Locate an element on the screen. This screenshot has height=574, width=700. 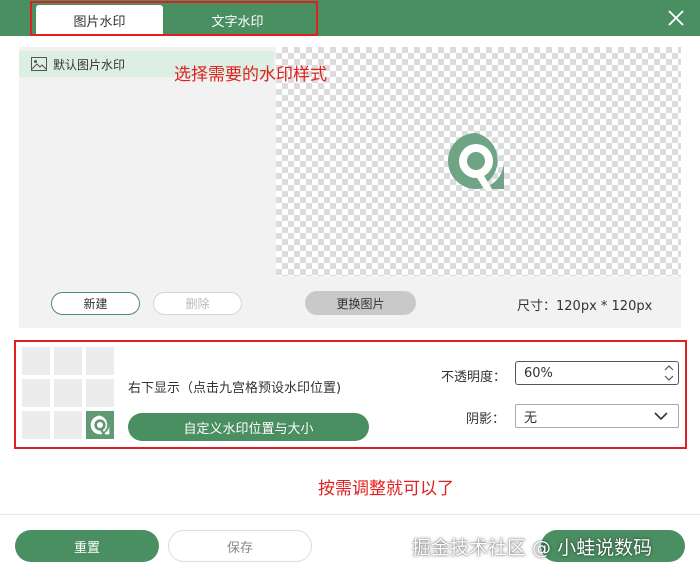
shadow-value: 无 is located at coordinates (531, 418).